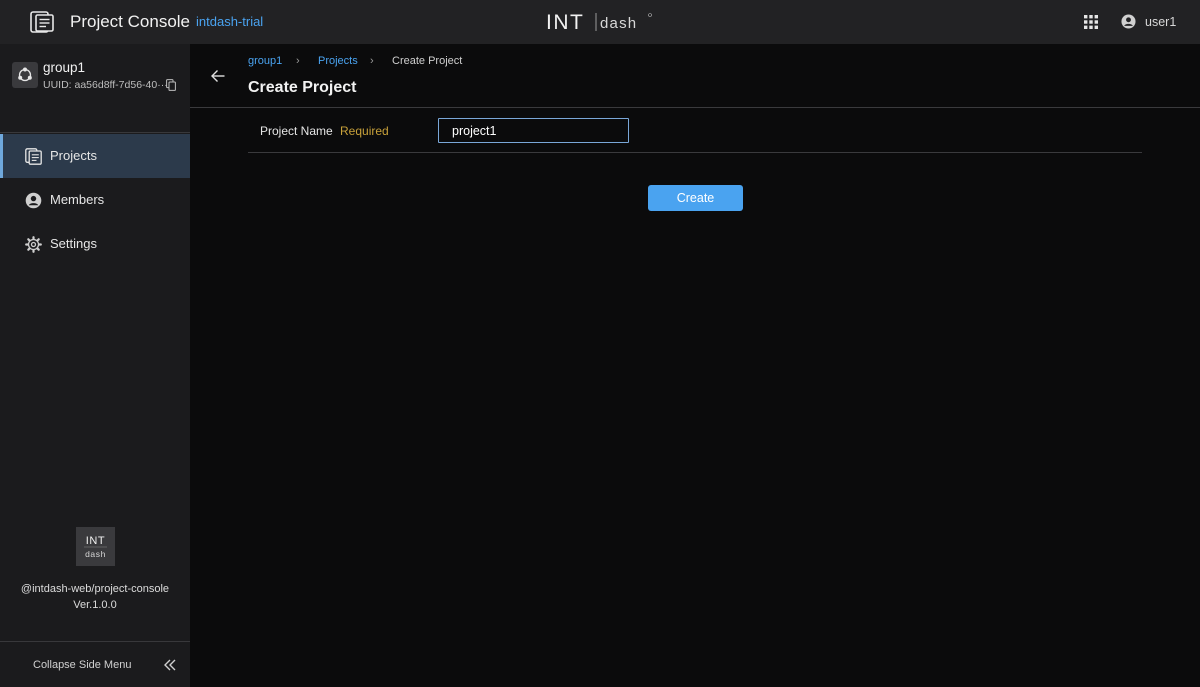 The height and width of the screenshot is (687, 1200). I want to click on breadcrumb-group: group1, so click(265, 61).